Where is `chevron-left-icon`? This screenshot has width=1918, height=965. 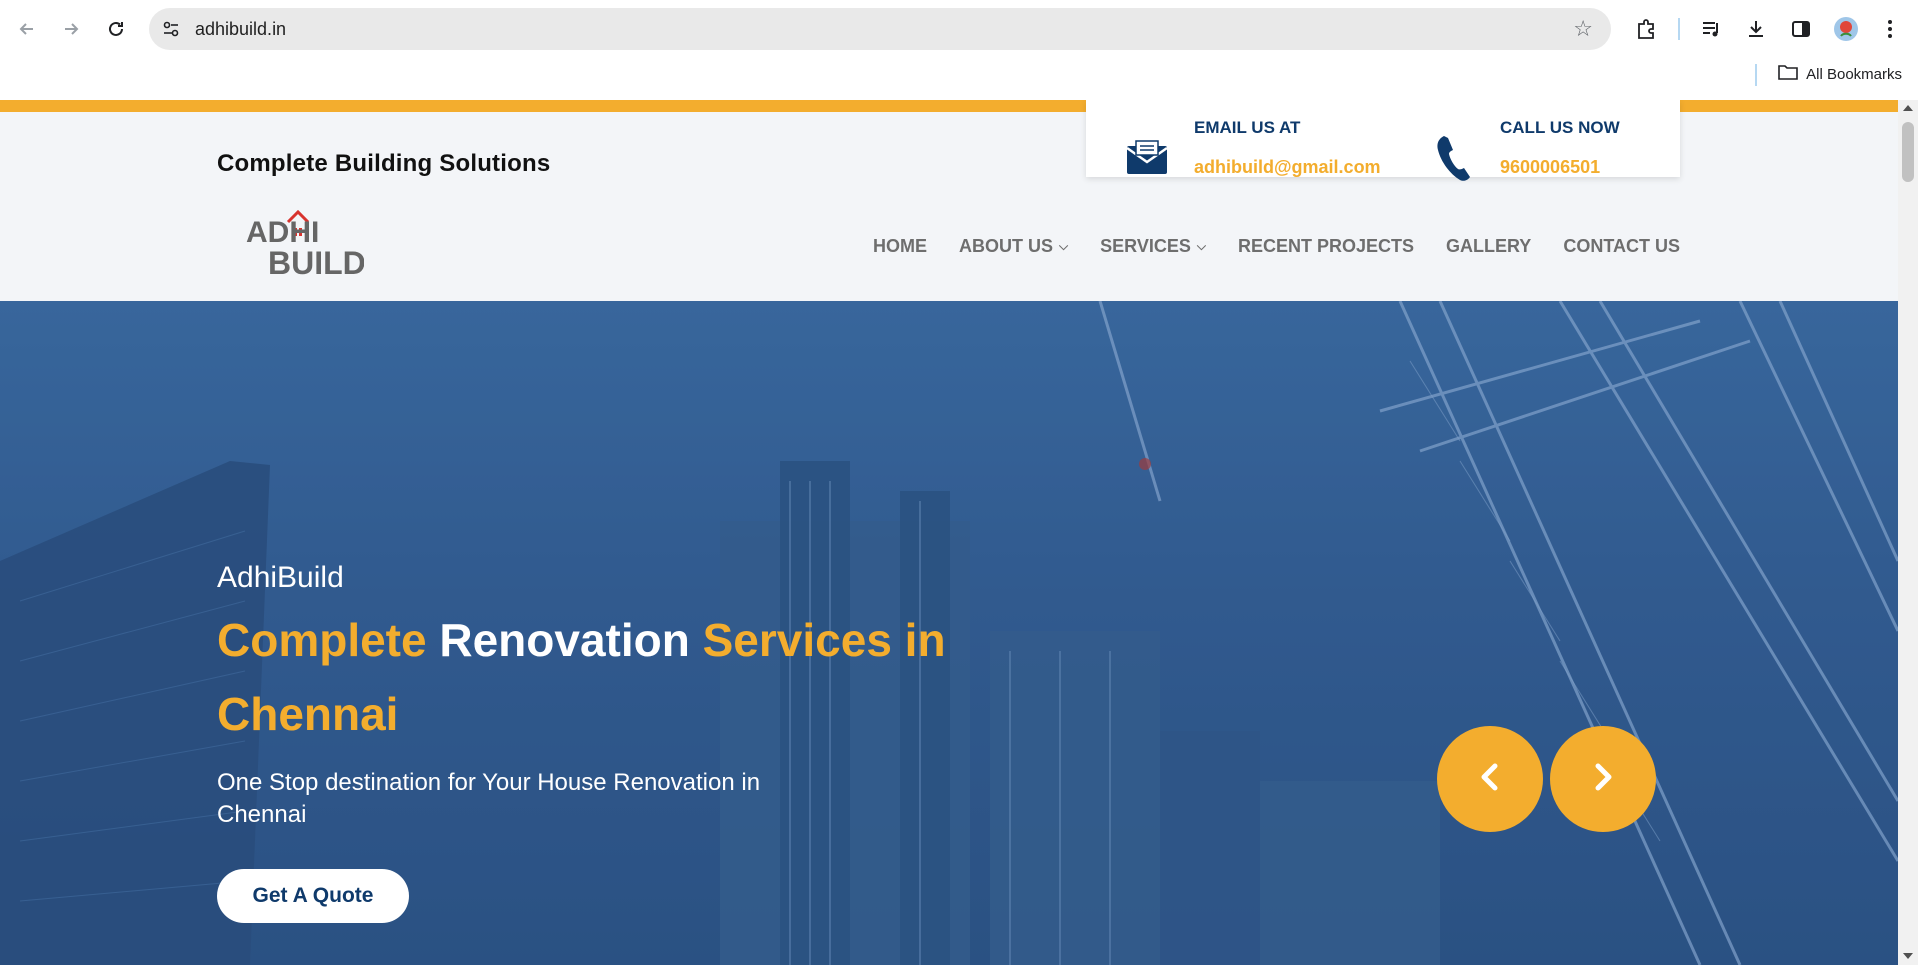
chevron-left-icon is located at coordinates (1490, 779).